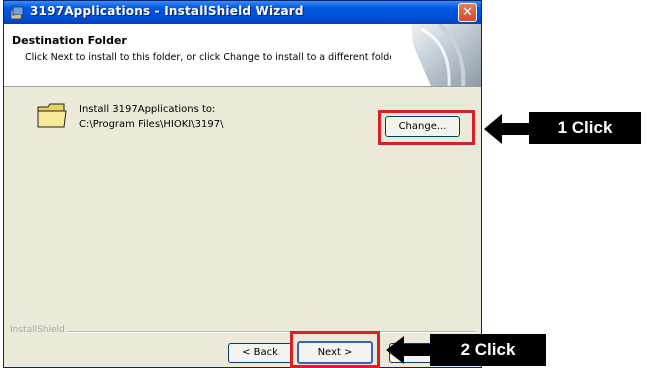 The height and width of the screenshot is (368, 648). I want to click on change-button-highlight, so click(426, 127).